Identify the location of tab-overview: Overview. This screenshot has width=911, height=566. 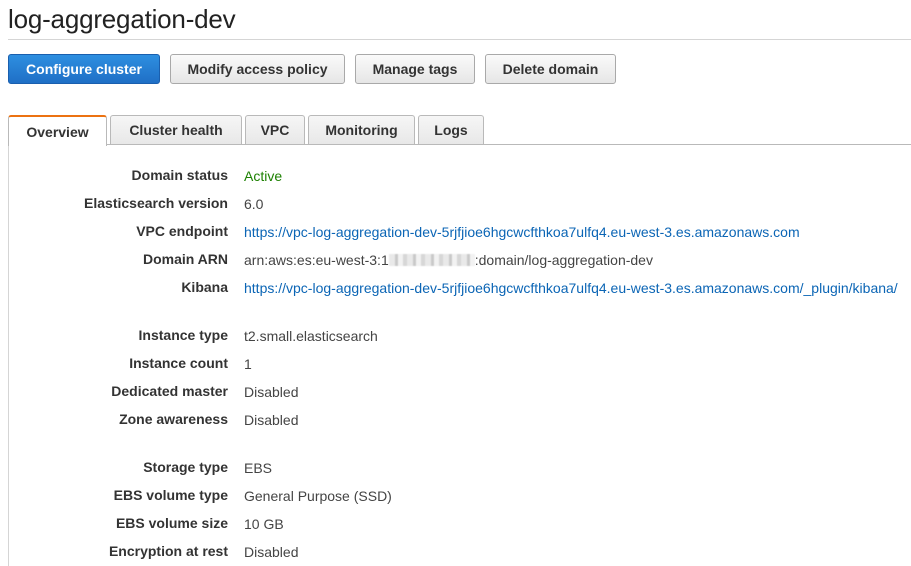
(57, 130).